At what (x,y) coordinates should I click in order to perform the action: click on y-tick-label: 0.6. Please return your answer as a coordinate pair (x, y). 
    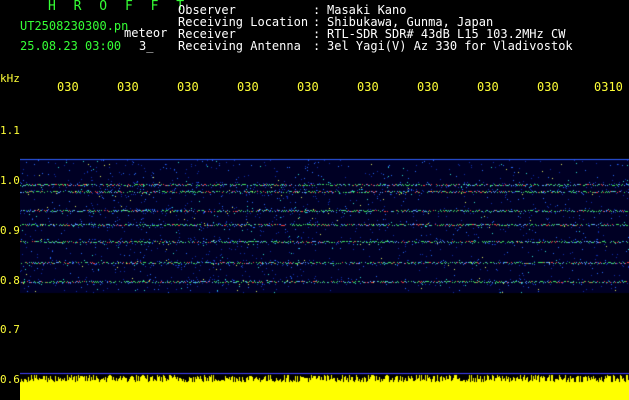
    Looking at the image, I should click on (10, 379).